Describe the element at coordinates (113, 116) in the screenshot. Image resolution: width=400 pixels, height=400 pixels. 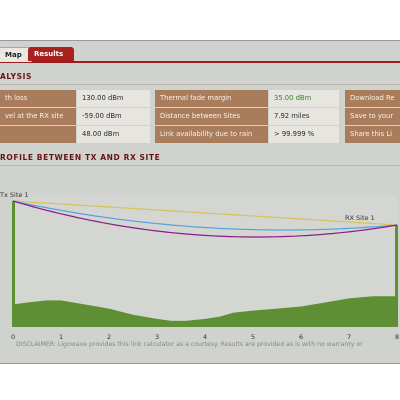
I see `result-value-rx-level: -59.00 dBm` at that location.